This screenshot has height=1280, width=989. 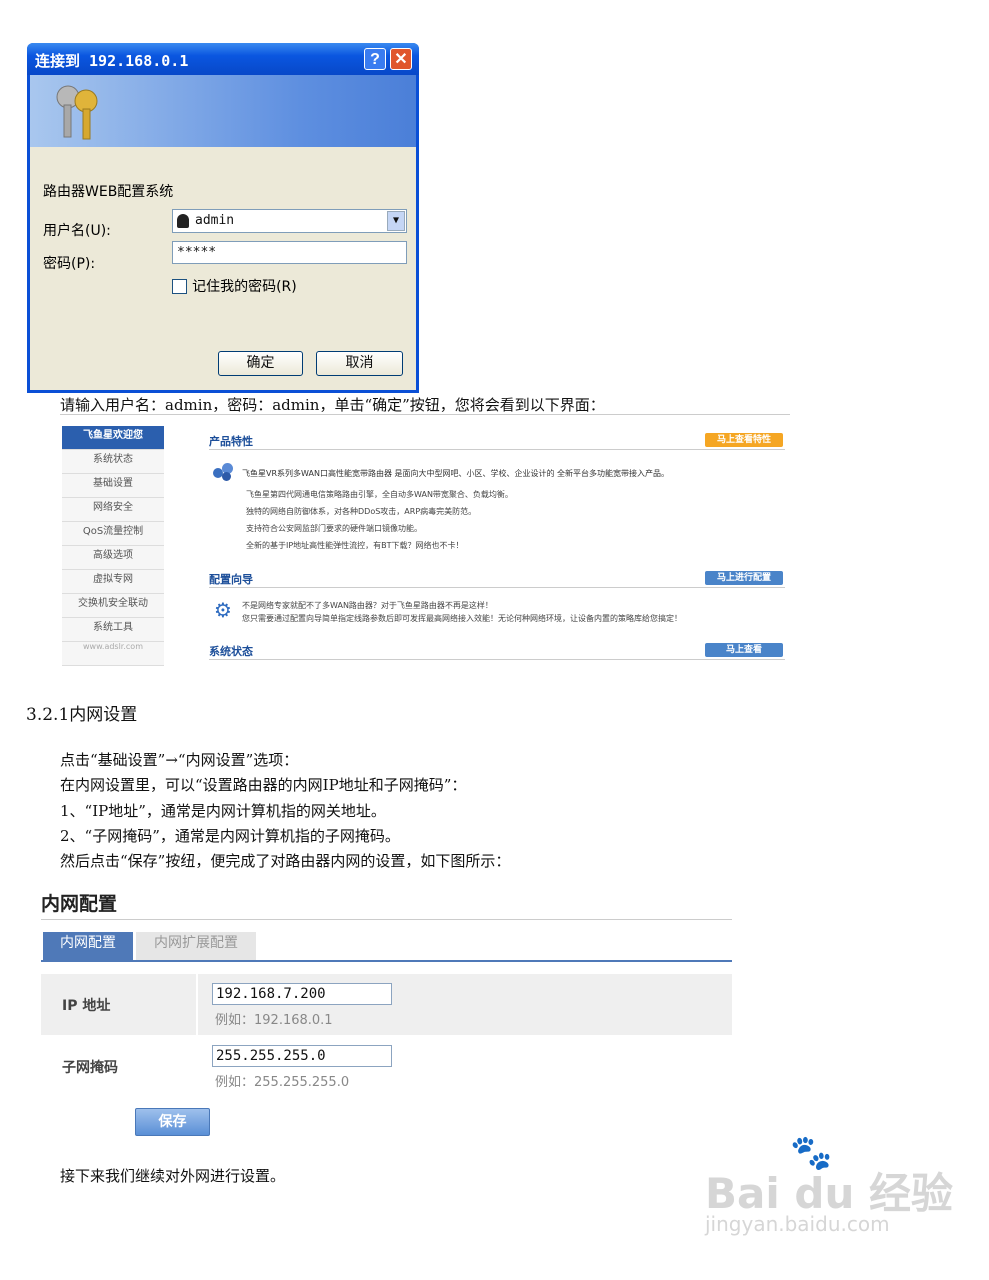 What do you see at coordinates (379, 494) in the screenshot?
I see `feature-line: 飞鱼星第四代网通电信策略路由引擎，全自动多WAN带宽聚合、负载均衡。` at bounding box center [379, 494].